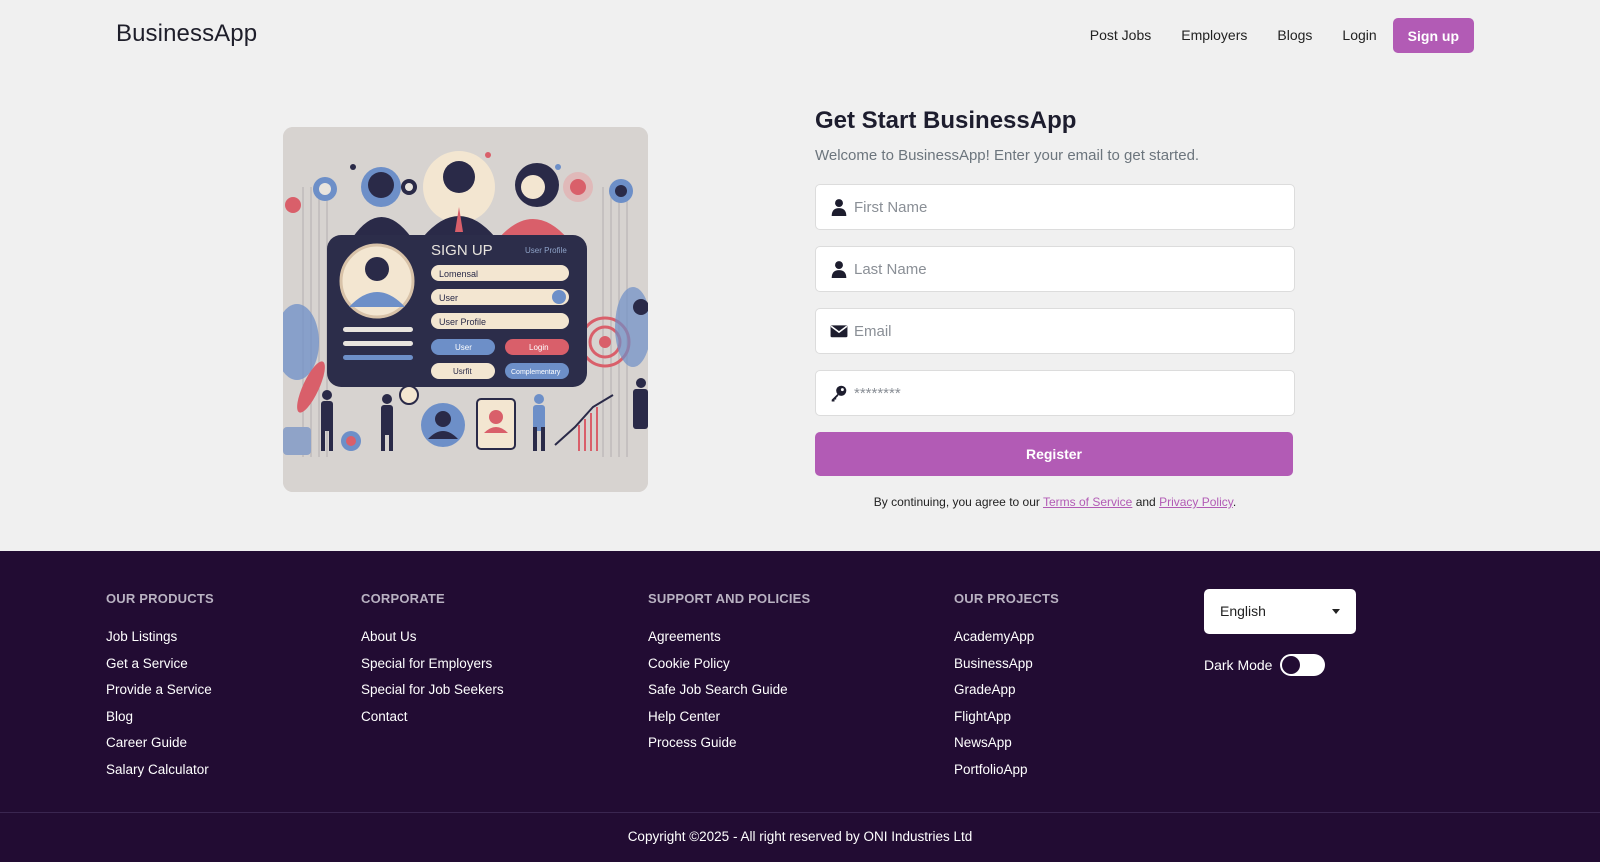 This screenshot has height=862, width=1600. I want to click on nav-login: Login, so click(1359, 35).